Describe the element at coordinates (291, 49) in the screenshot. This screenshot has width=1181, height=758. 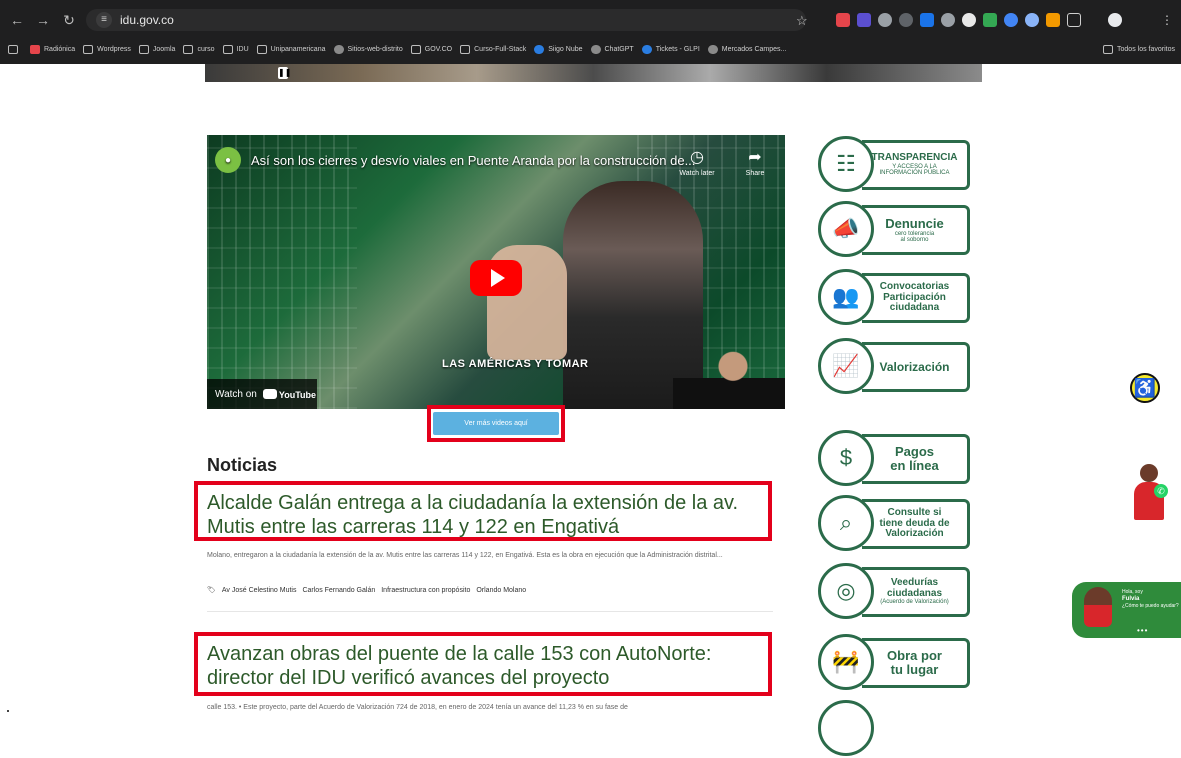
I see `bookmark-folder: Unipanamericana` at that location.